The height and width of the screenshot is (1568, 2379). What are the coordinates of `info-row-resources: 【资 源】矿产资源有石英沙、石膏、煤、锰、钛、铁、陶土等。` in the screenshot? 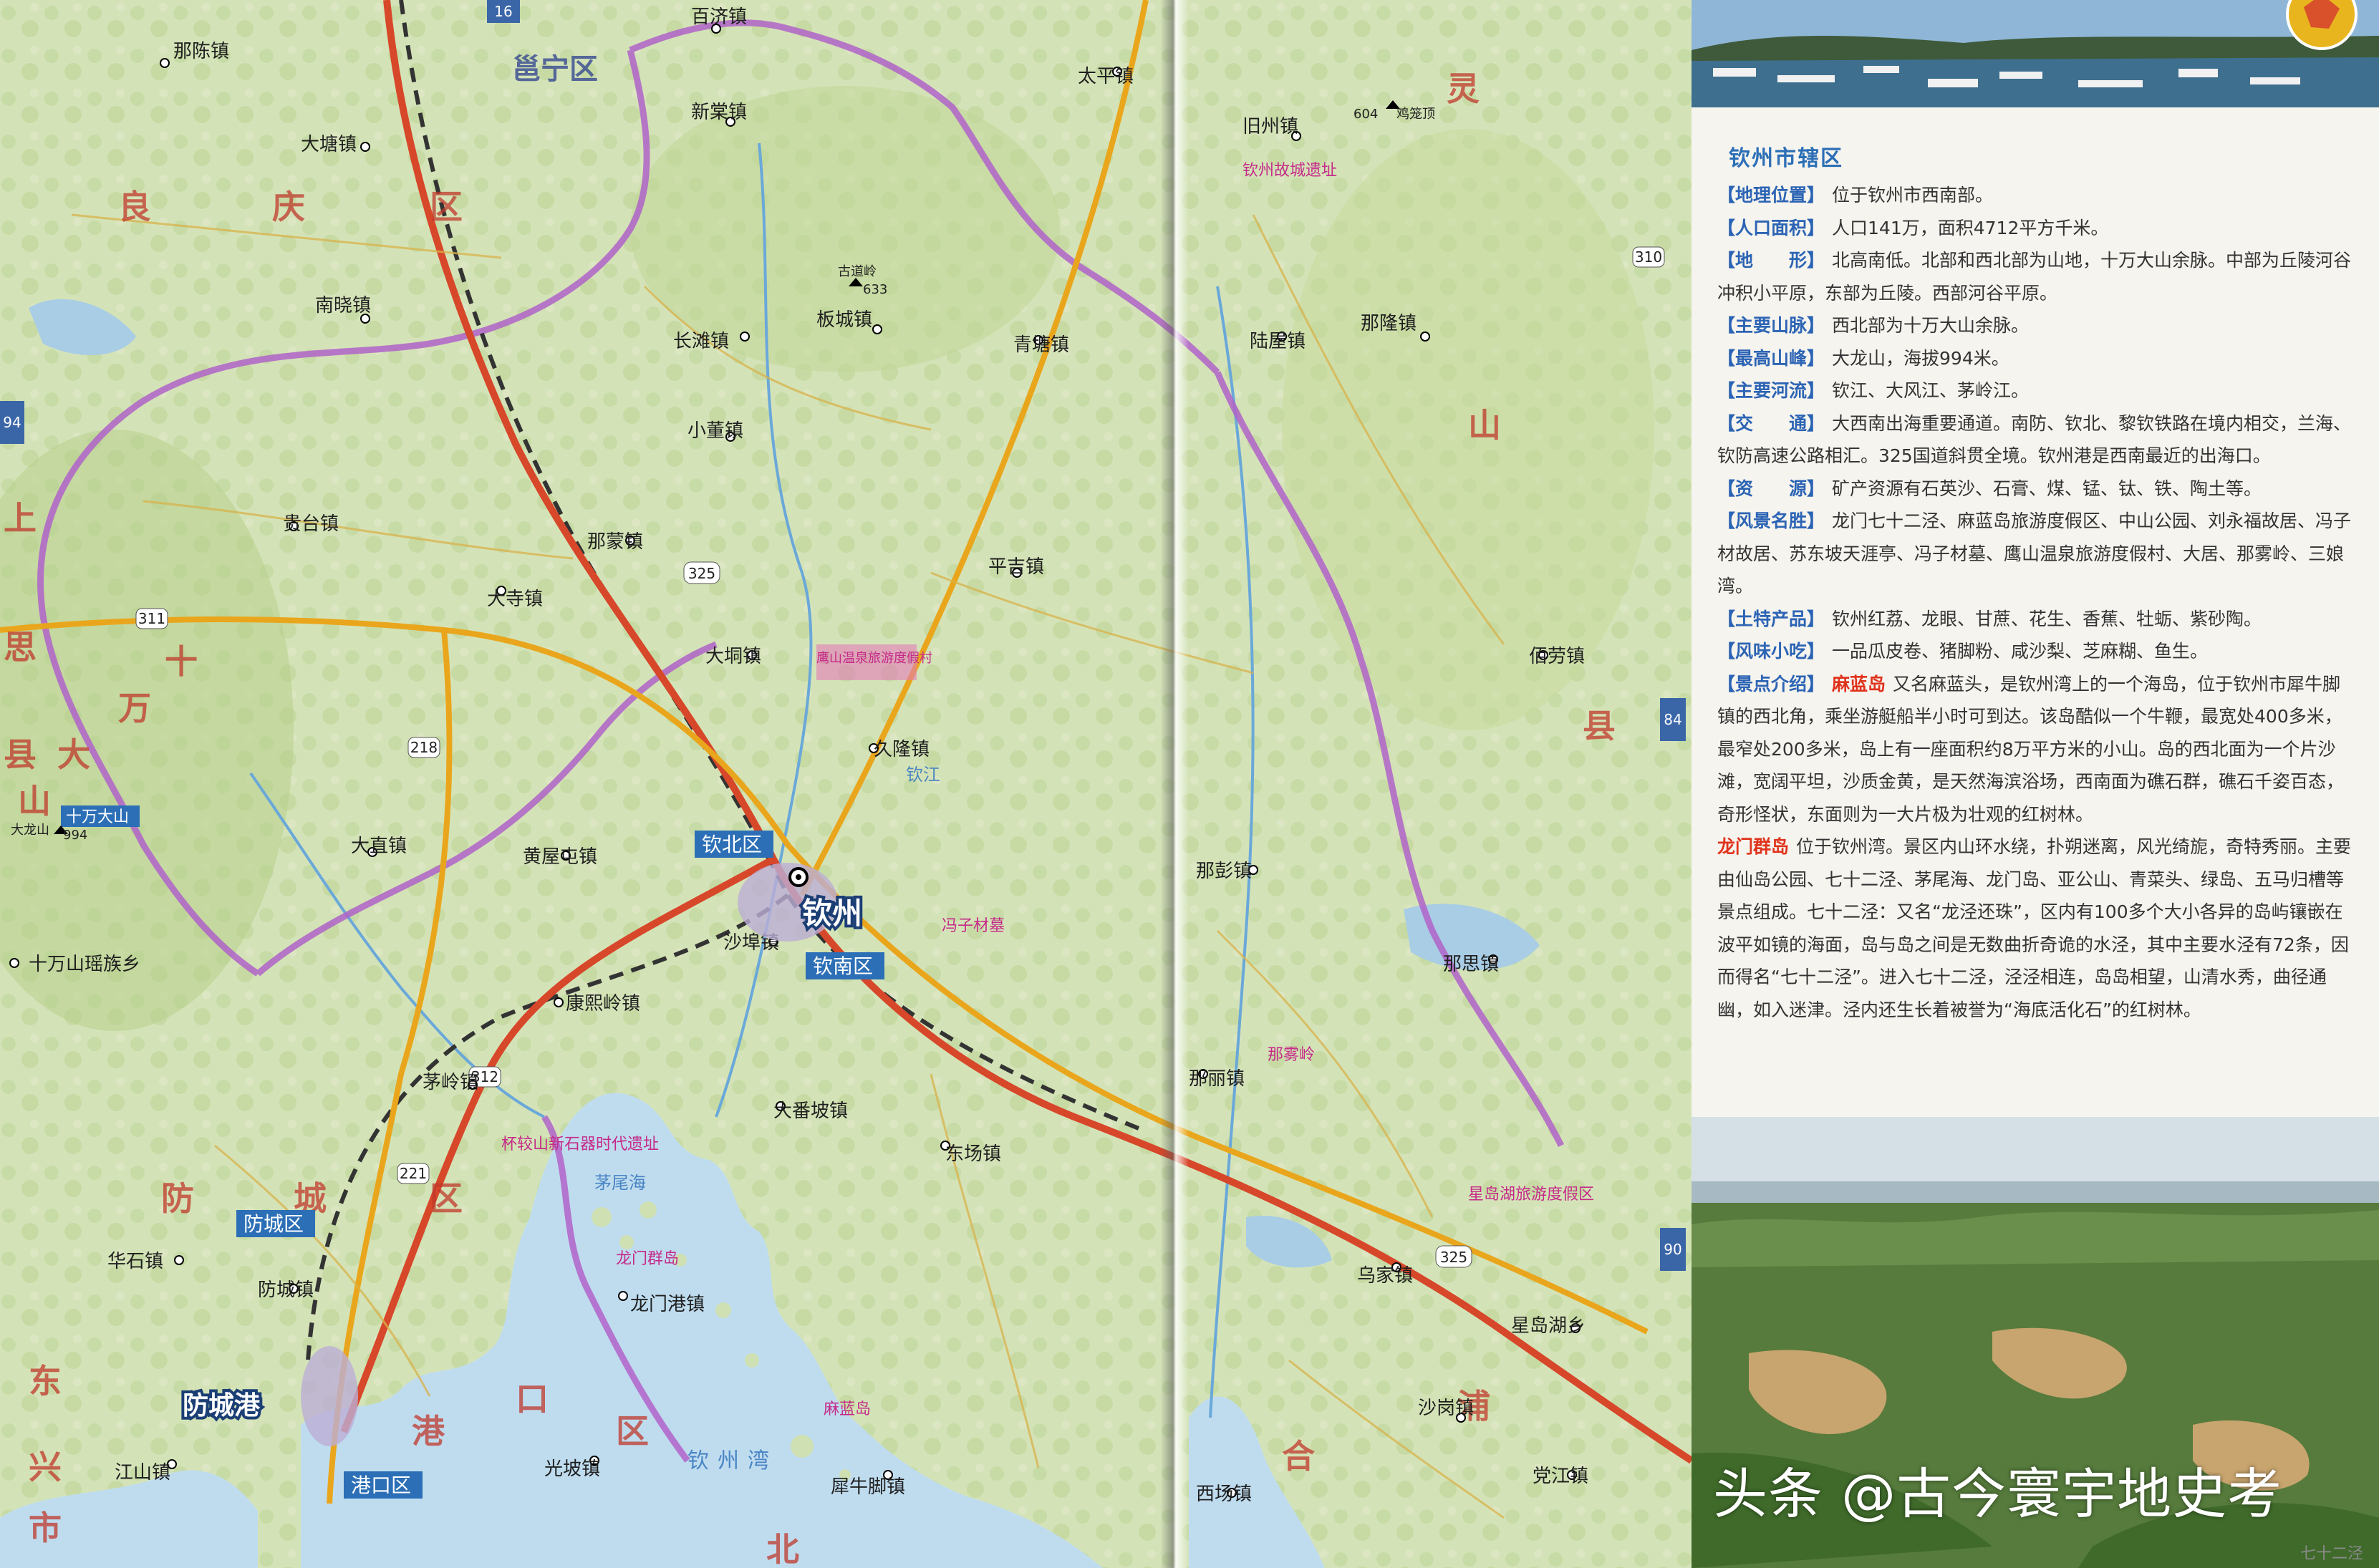 It's located at (2036, 489).